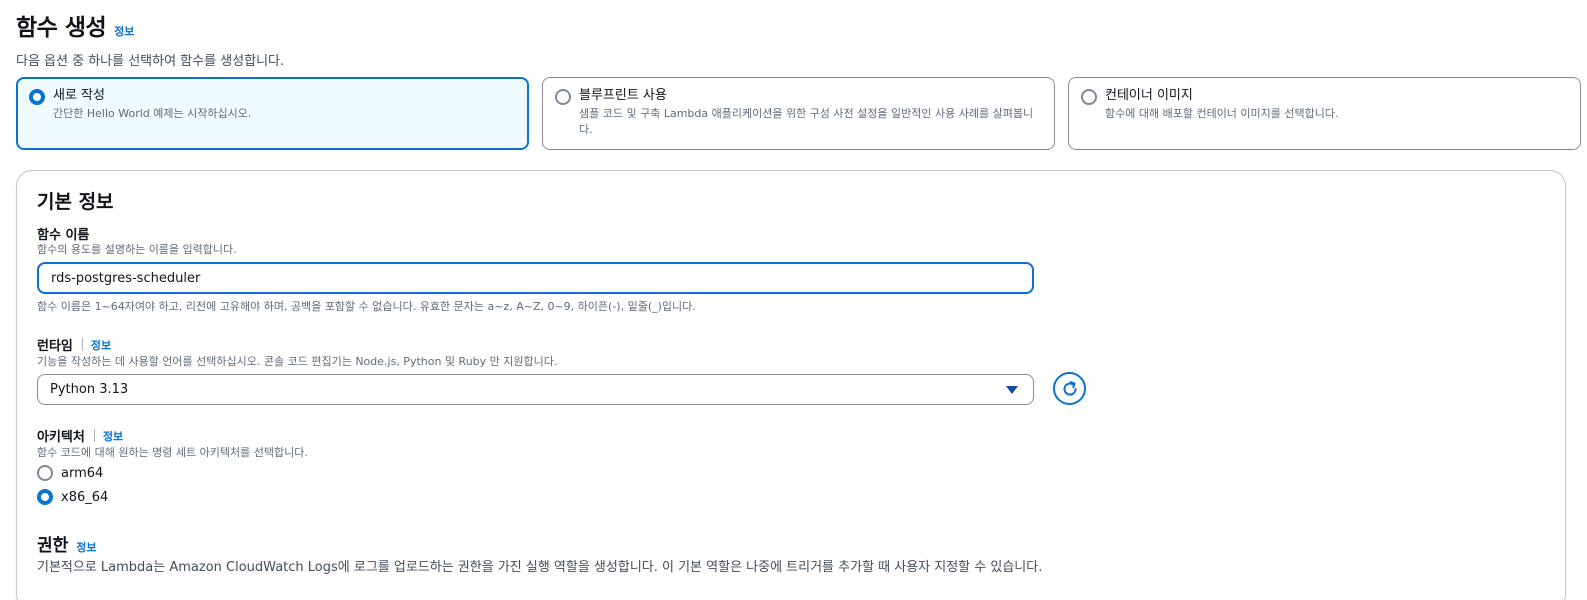 Image resolution: width=1587 pixels, height=600 pixels. I want to click on permissions-title-row: 권한 정보, so click(67, 543).